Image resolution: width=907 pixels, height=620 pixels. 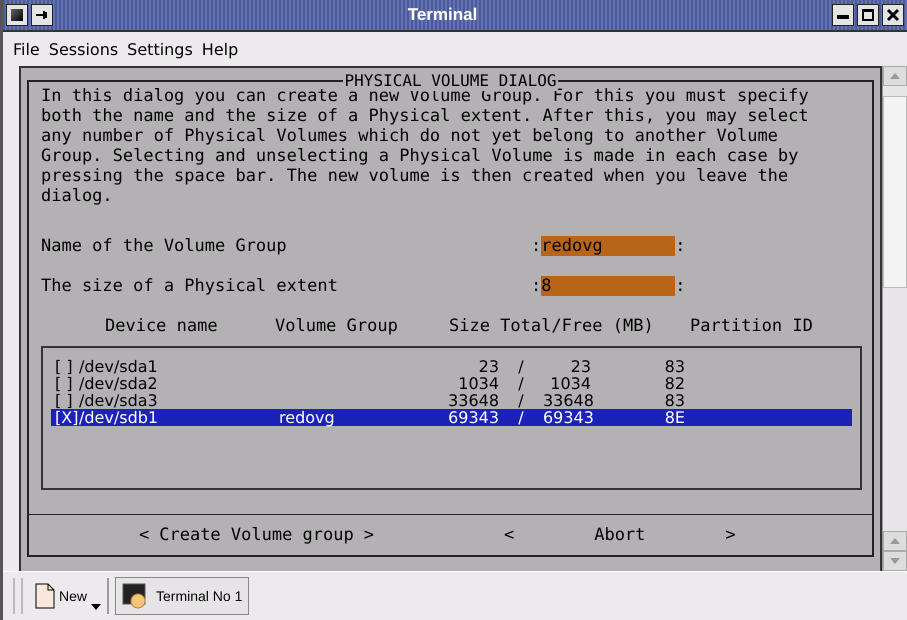 What do you see at coordinates (162, 326) in the screenshot?
I see `column-header: Device name` at bounding box center [162, 326].